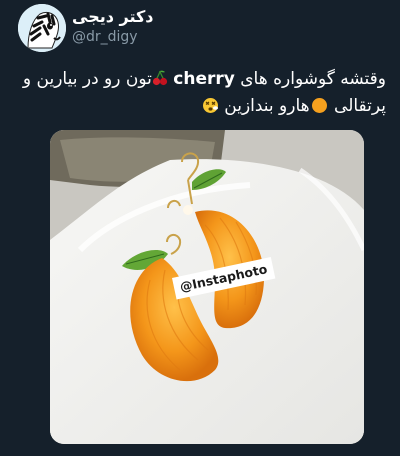 This screenshot has height=456, width=400. Describe the element at coordinates (357, 106) in the screenshot. I see `tweet-text-segment: پرتقالی` at that location.